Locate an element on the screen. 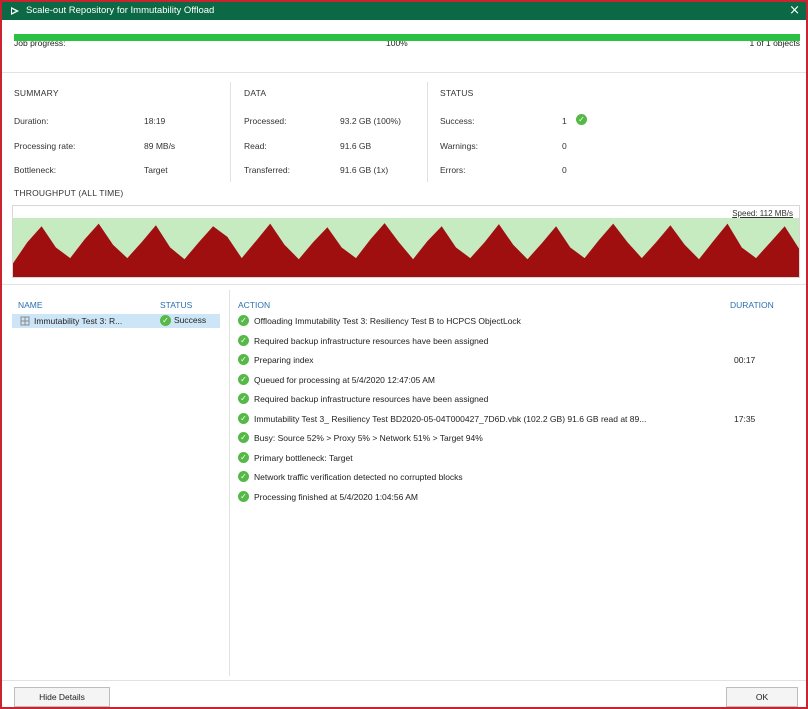 The width and height of the screenshot is (808, 709). action-duration: 17:35 is located at coordinates (745, 418).